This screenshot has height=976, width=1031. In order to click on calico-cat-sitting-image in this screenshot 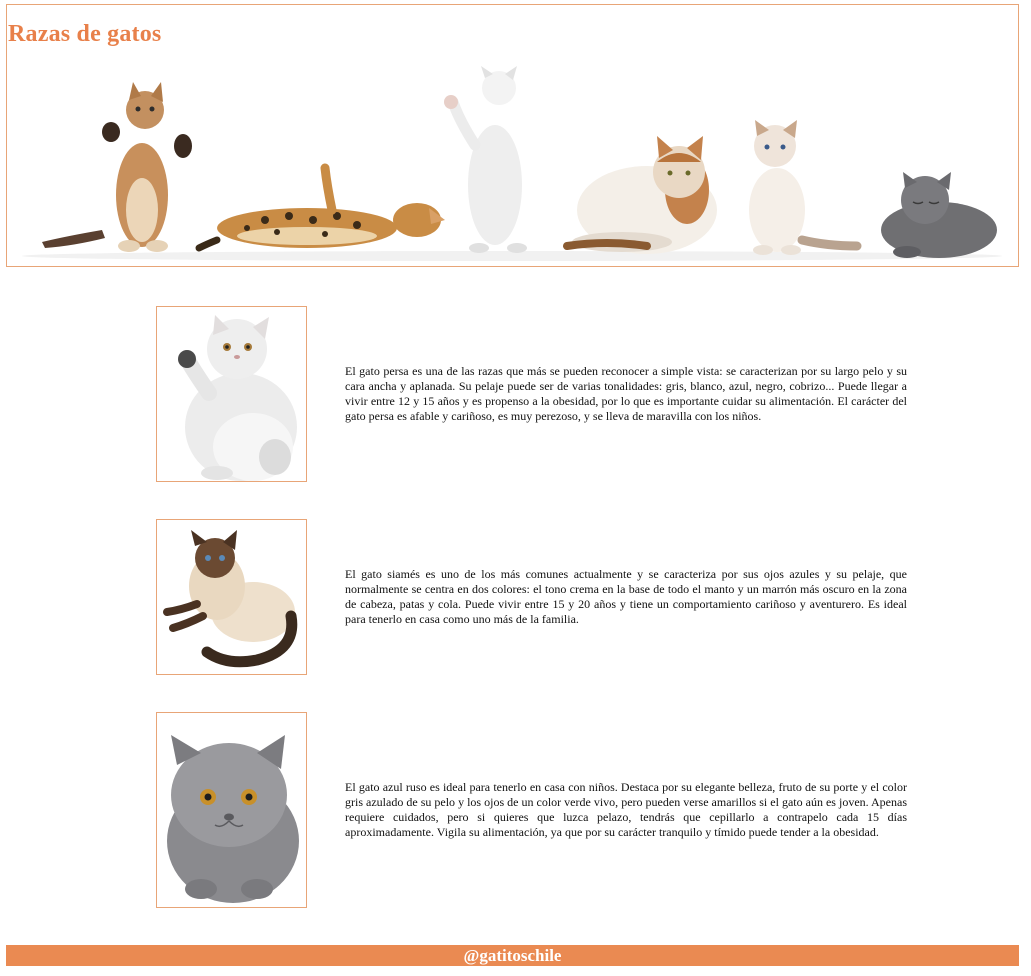, I will do `click(640, 195)`.